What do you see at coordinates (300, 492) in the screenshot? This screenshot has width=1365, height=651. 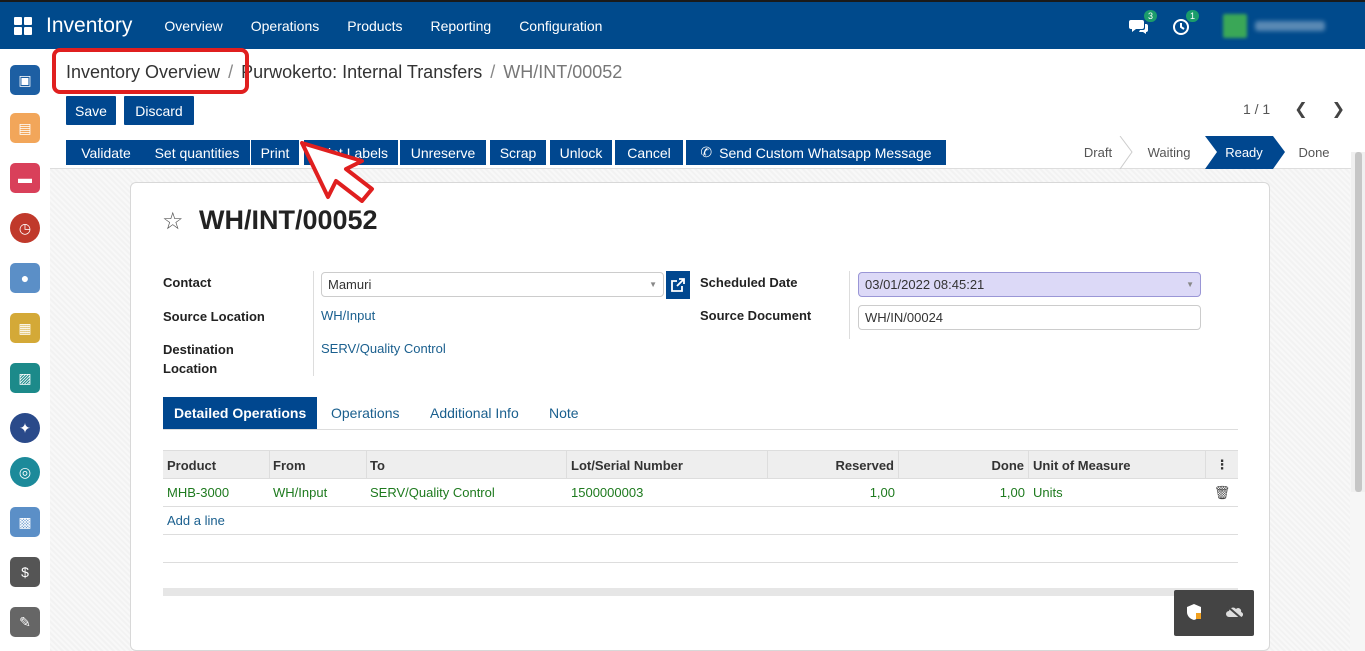 I see `cell-from: WH/Input` at bounding box center [300, 492].